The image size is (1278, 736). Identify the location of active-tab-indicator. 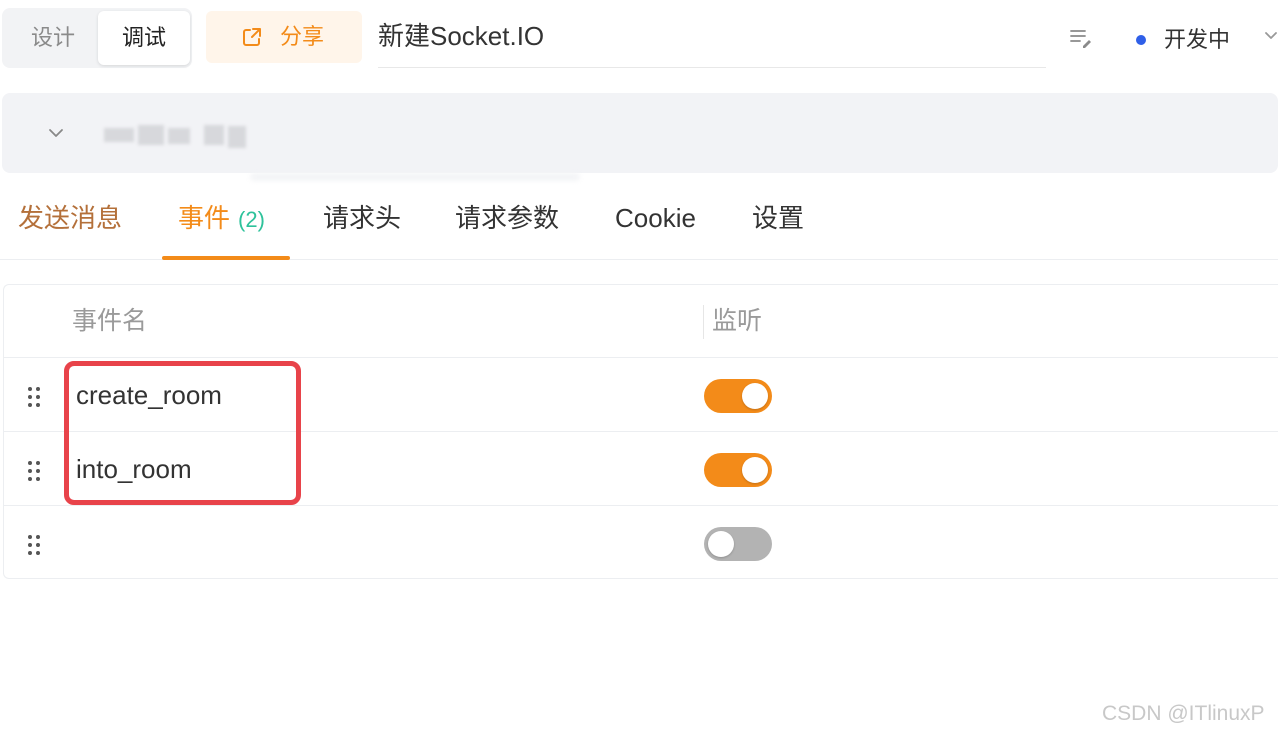
(226, 258).